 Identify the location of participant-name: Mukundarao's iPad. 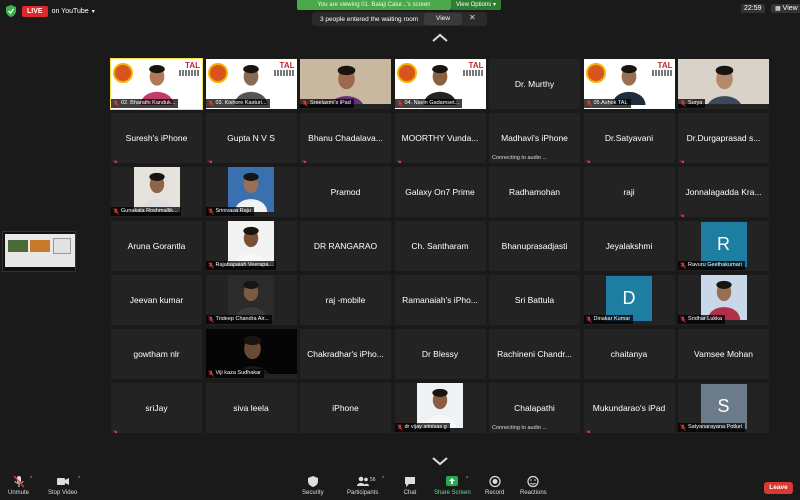
(629, 408).